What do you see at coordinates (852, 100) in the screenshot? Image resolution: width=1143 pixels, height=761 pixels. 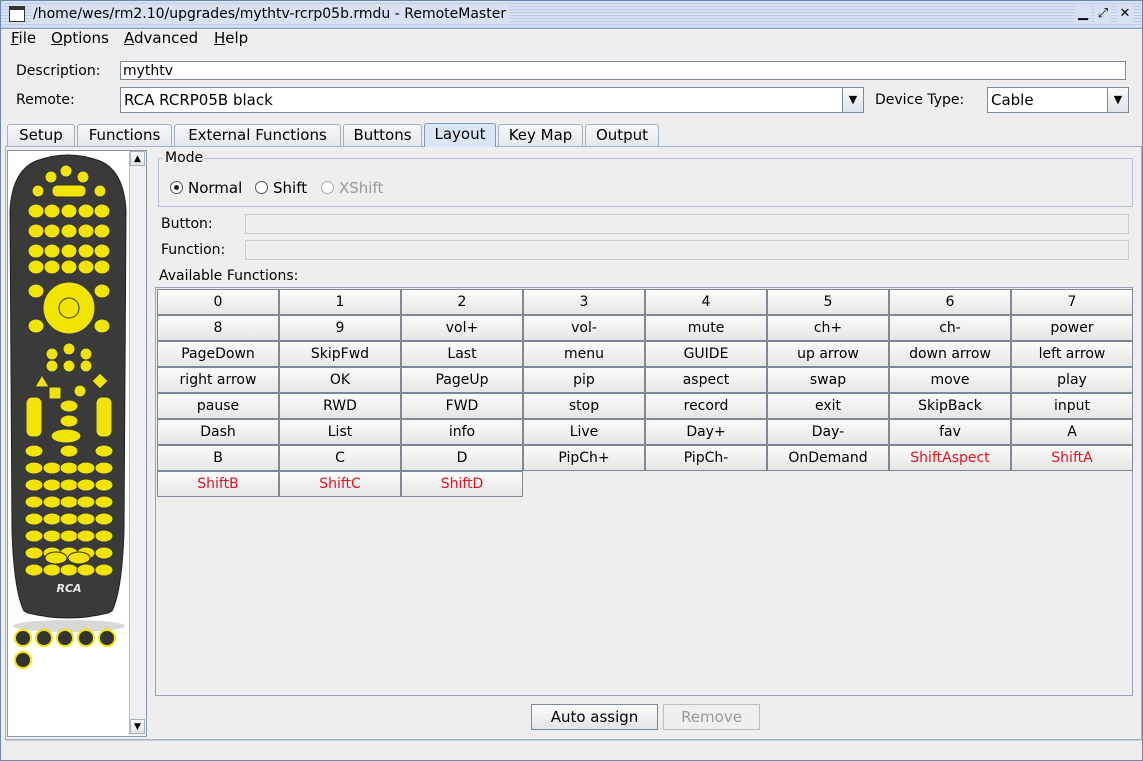 I see `chevron-down-icon: ▼` at bounding box center [852, 100].